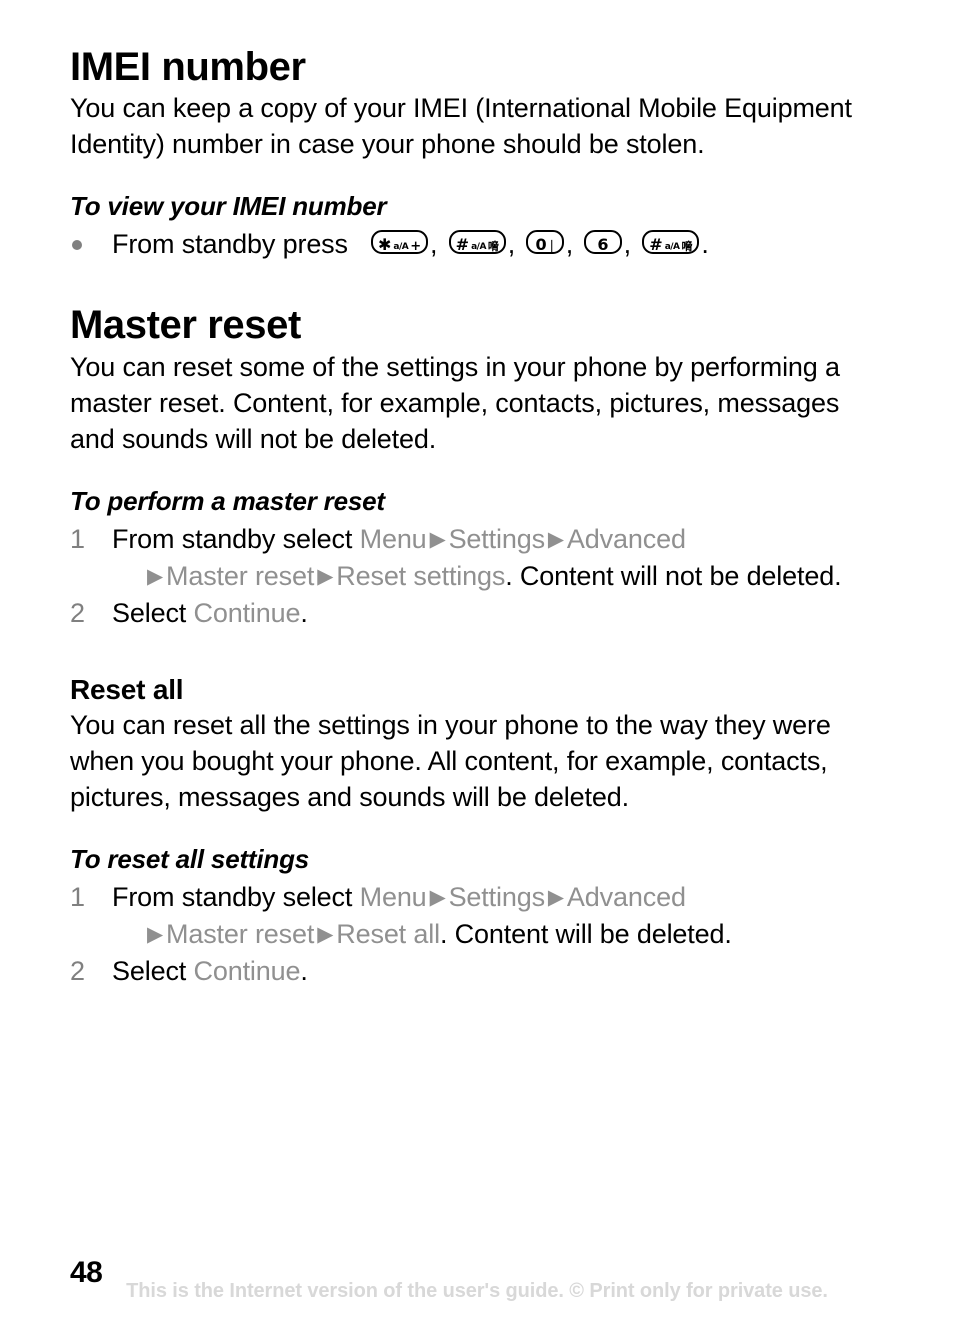  Describe the element at coordinates (188, 67) in the screenshot. I see `section-heading-imei-number: IMEI number` at that location.